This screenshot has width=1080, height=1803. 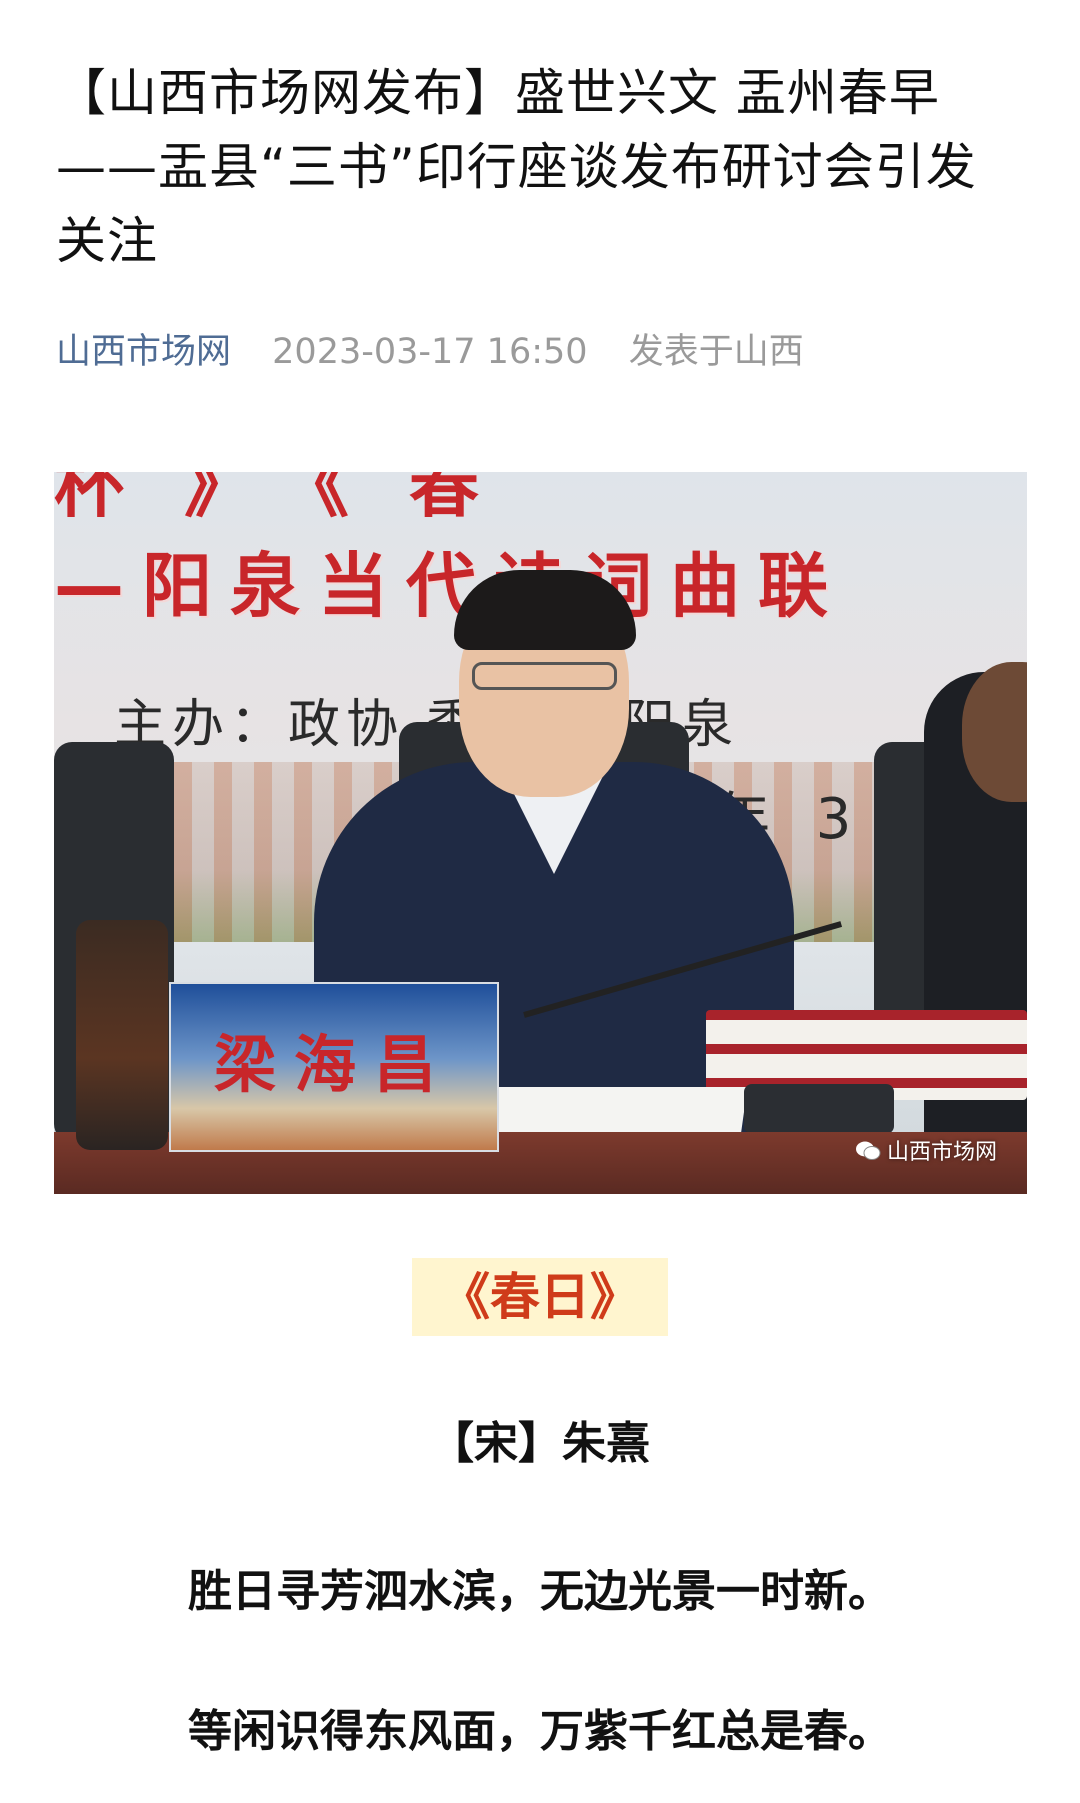 I want to click on poem-line-1: 胜日寻芳泗水滨，无边光景一时新。, so click(x=540, y=1591).